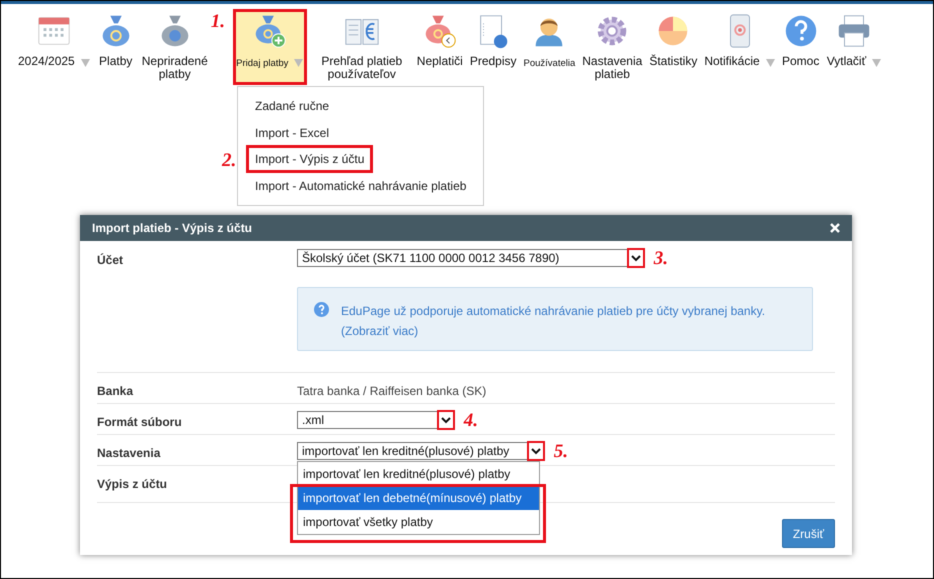 The height and width of the screenshot is (579, 934). Describe the element at coordinates (129, 453) in the screenshot. I see `field-label: Nastavenia` at that location.